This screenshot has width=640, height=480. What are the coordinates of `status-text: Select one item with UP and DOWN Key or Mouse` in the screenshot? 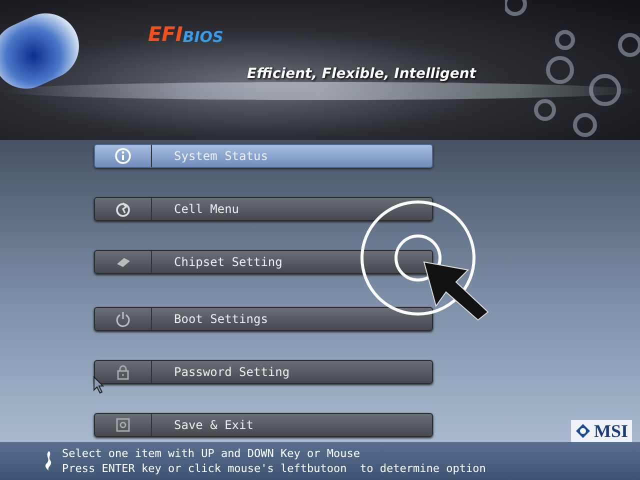 It's located at (212, 453).